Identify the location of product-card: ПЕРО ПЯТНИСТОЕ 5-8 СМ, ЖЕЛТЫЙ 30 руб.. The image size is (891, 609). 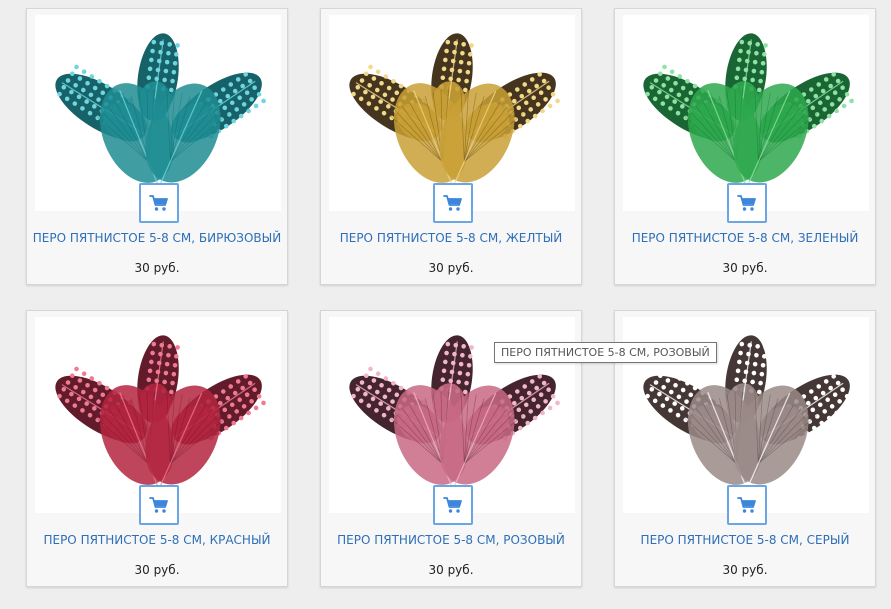
(451, 146).